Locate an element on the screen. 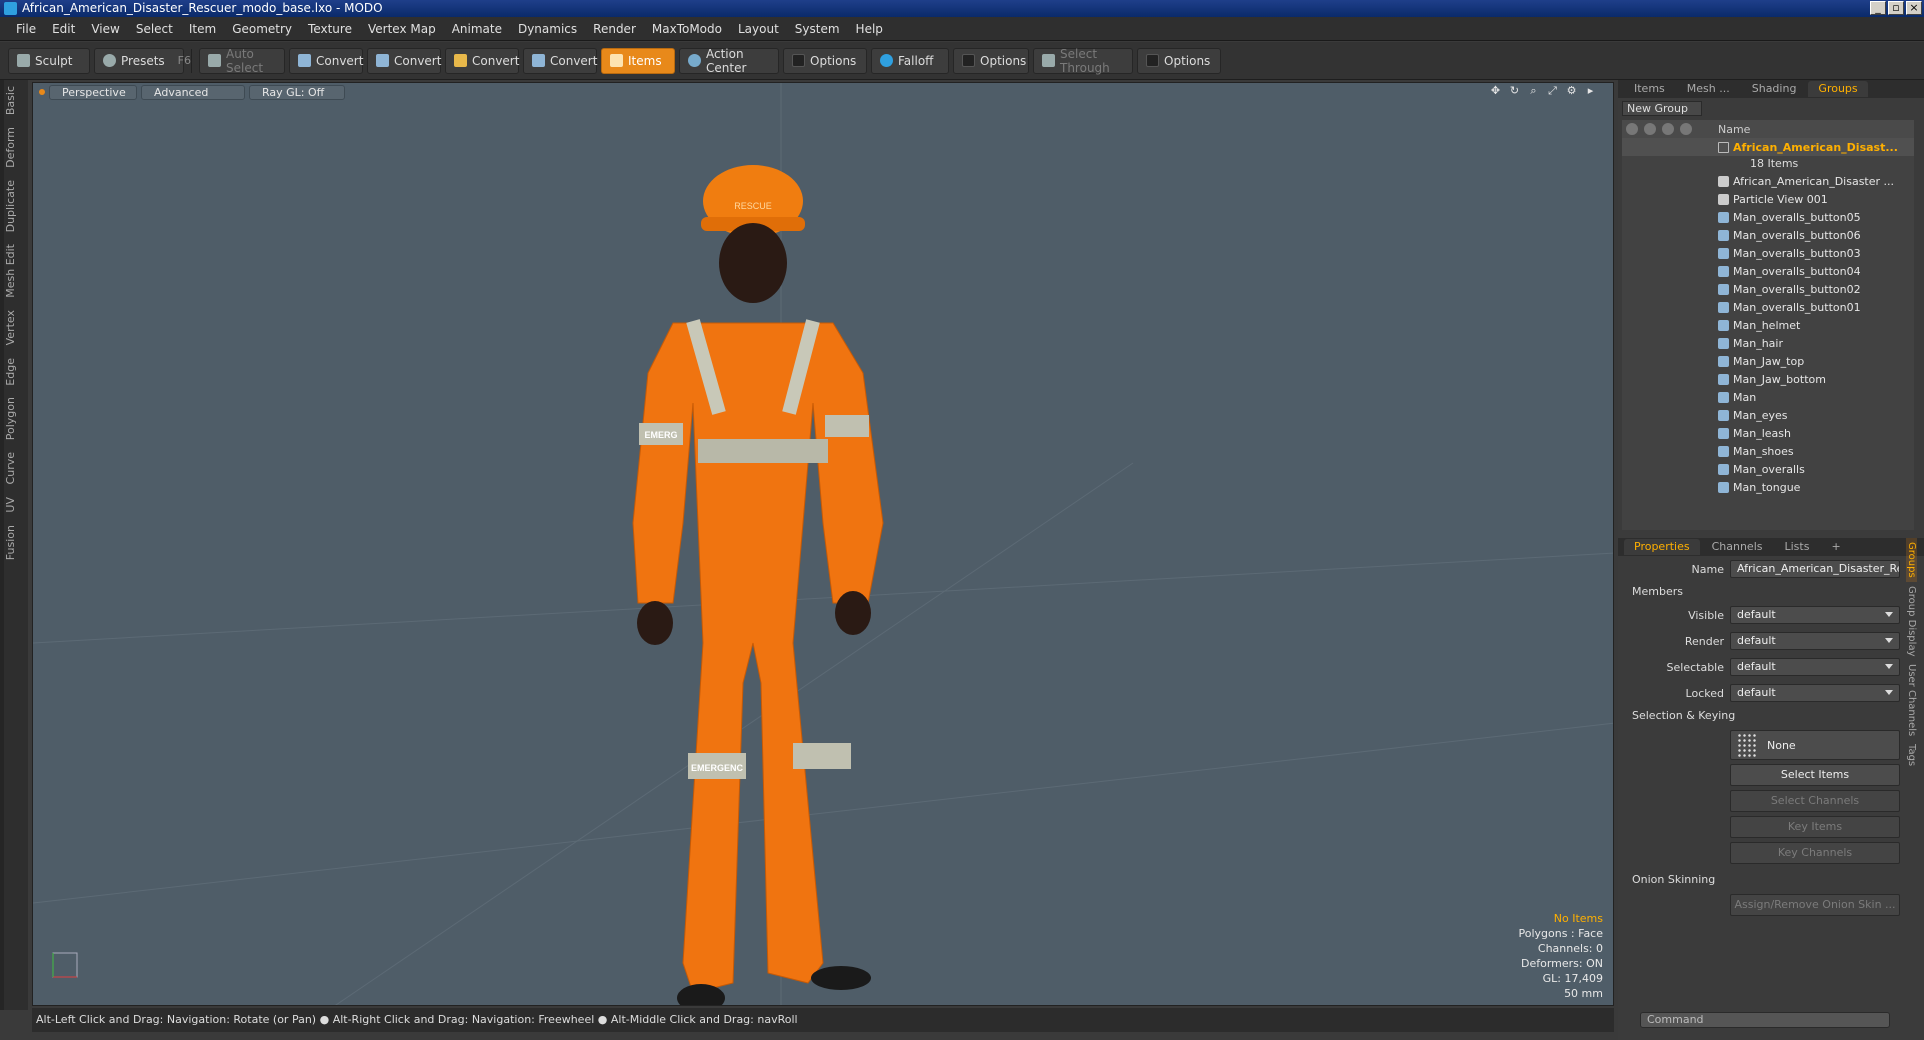 Image resolution: width=1924 pixels, height=1040 pixels. falloff-button: Falloff is located at coordinates (910, 60).